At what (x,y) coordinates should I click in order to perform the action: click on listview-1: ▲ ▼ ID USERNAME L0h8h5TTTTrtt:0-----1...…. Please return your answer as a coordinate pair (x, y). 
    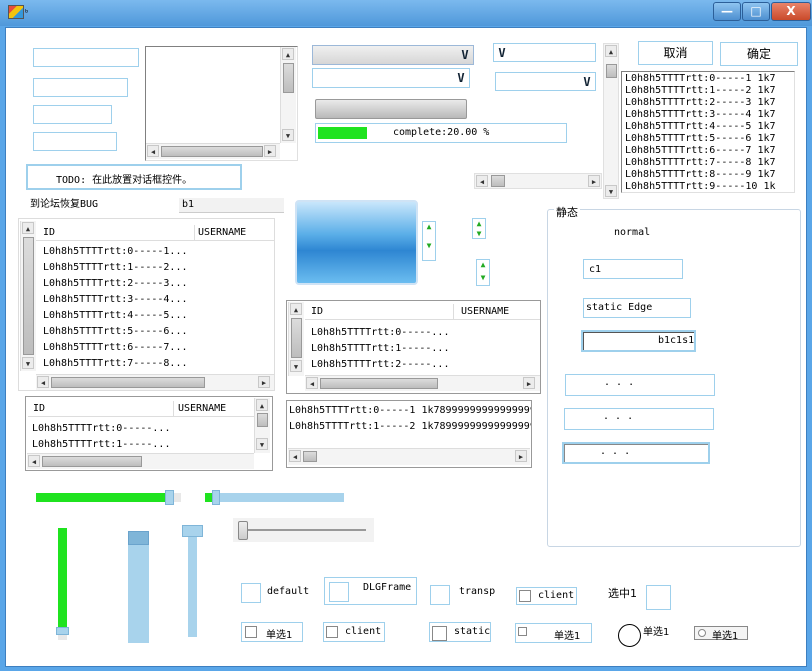
    Looking at the image, I should click on (146, 304).